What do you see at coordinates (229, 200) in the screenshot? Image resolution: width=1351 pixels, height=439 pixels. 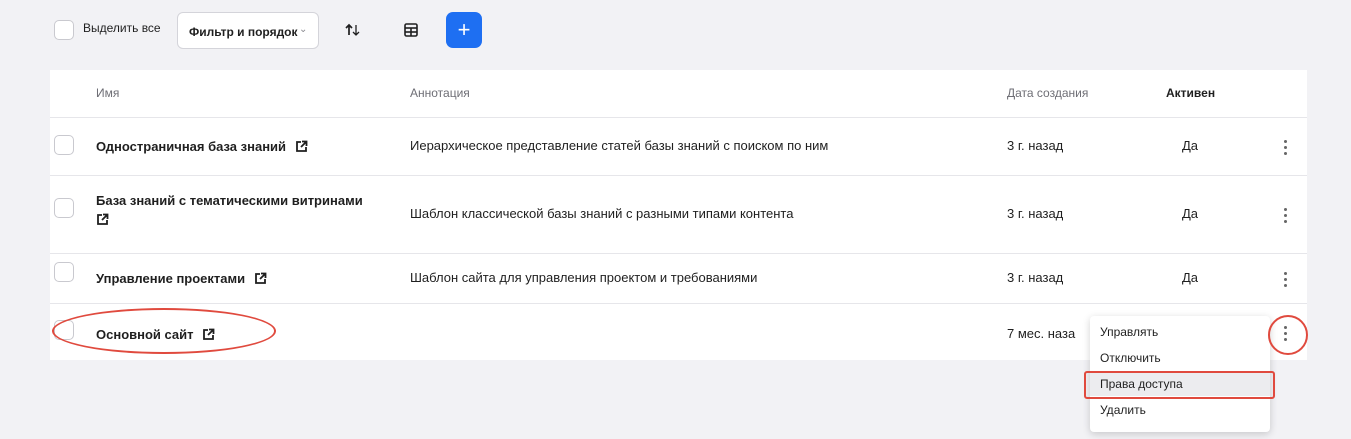 I see `row-name-text: База знаний с тематическими витринами` at bounding box center [229, 200].